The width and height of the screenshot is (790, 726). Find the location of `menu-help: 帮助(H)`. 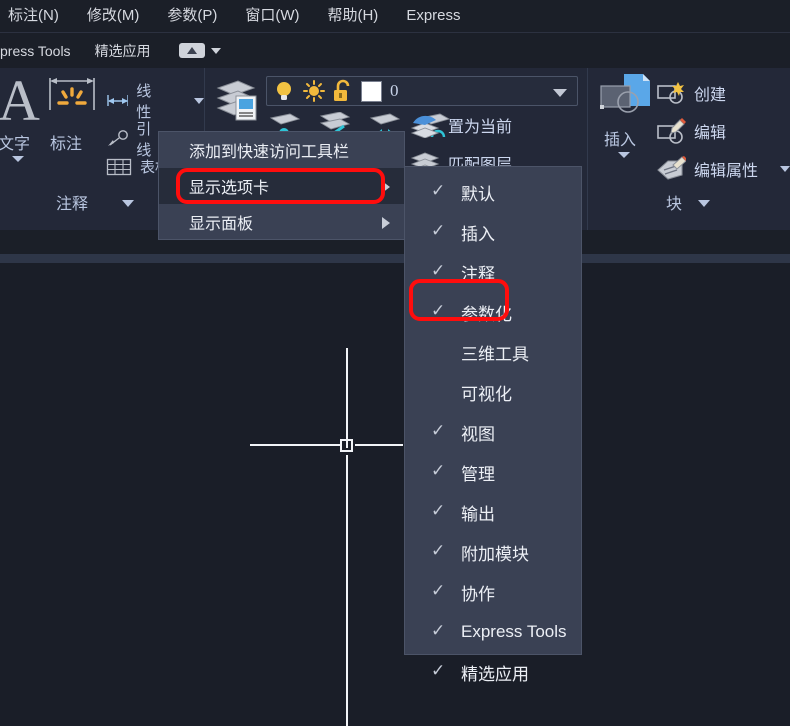

menu-help: 帮助(H) is located at coordinates (352, 16).